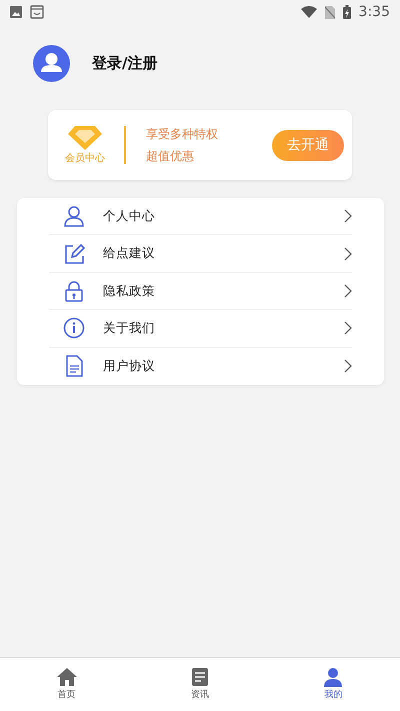  I want to click on info-icon, so click(74, 328).